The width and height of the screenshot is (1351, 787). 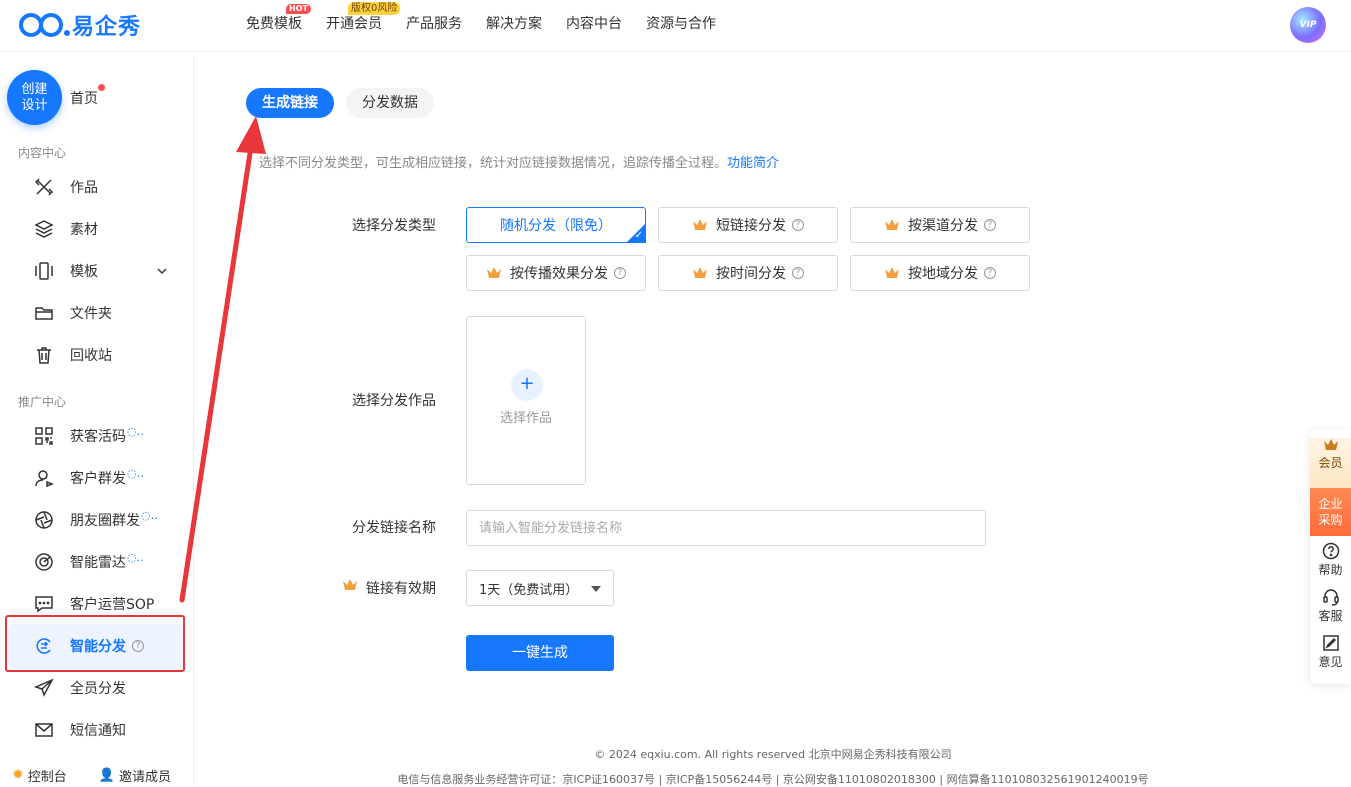 I want to click on qrcode-icon, so click(x=44, y=436).